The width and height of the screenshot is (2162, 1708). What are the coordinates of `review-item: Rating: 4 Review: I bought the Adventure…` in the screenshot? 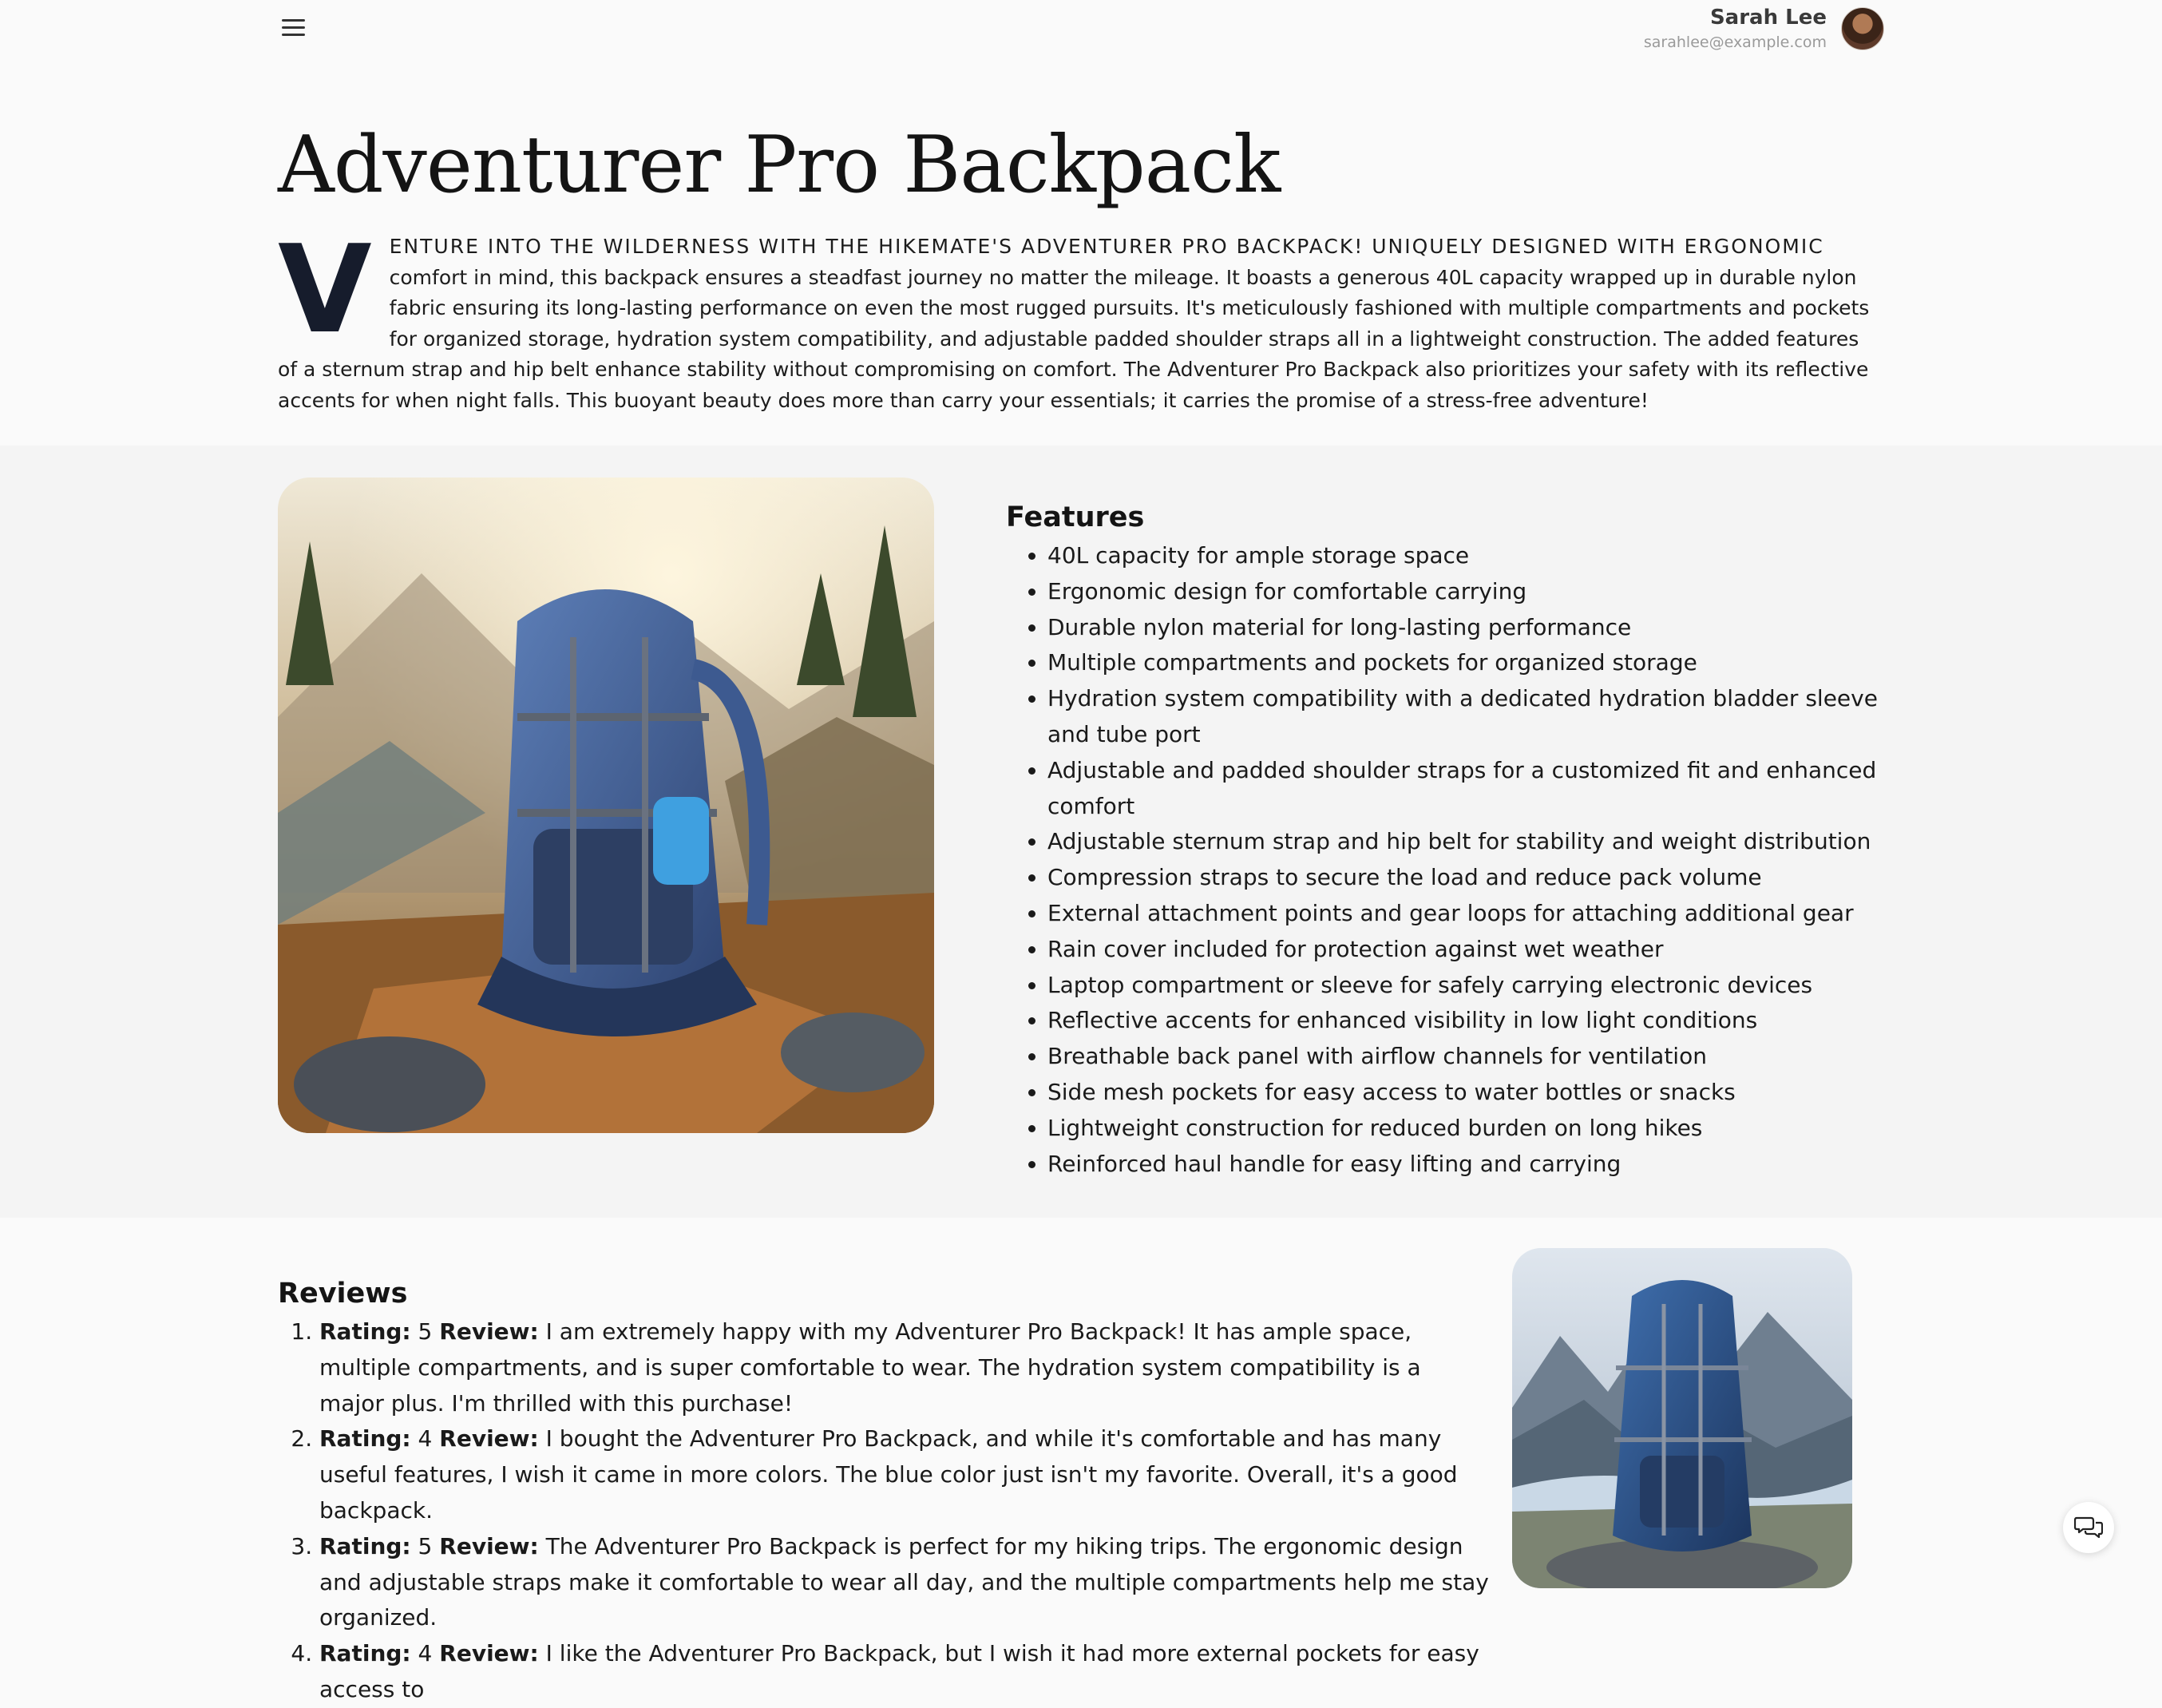 It's located at (905, 1474).